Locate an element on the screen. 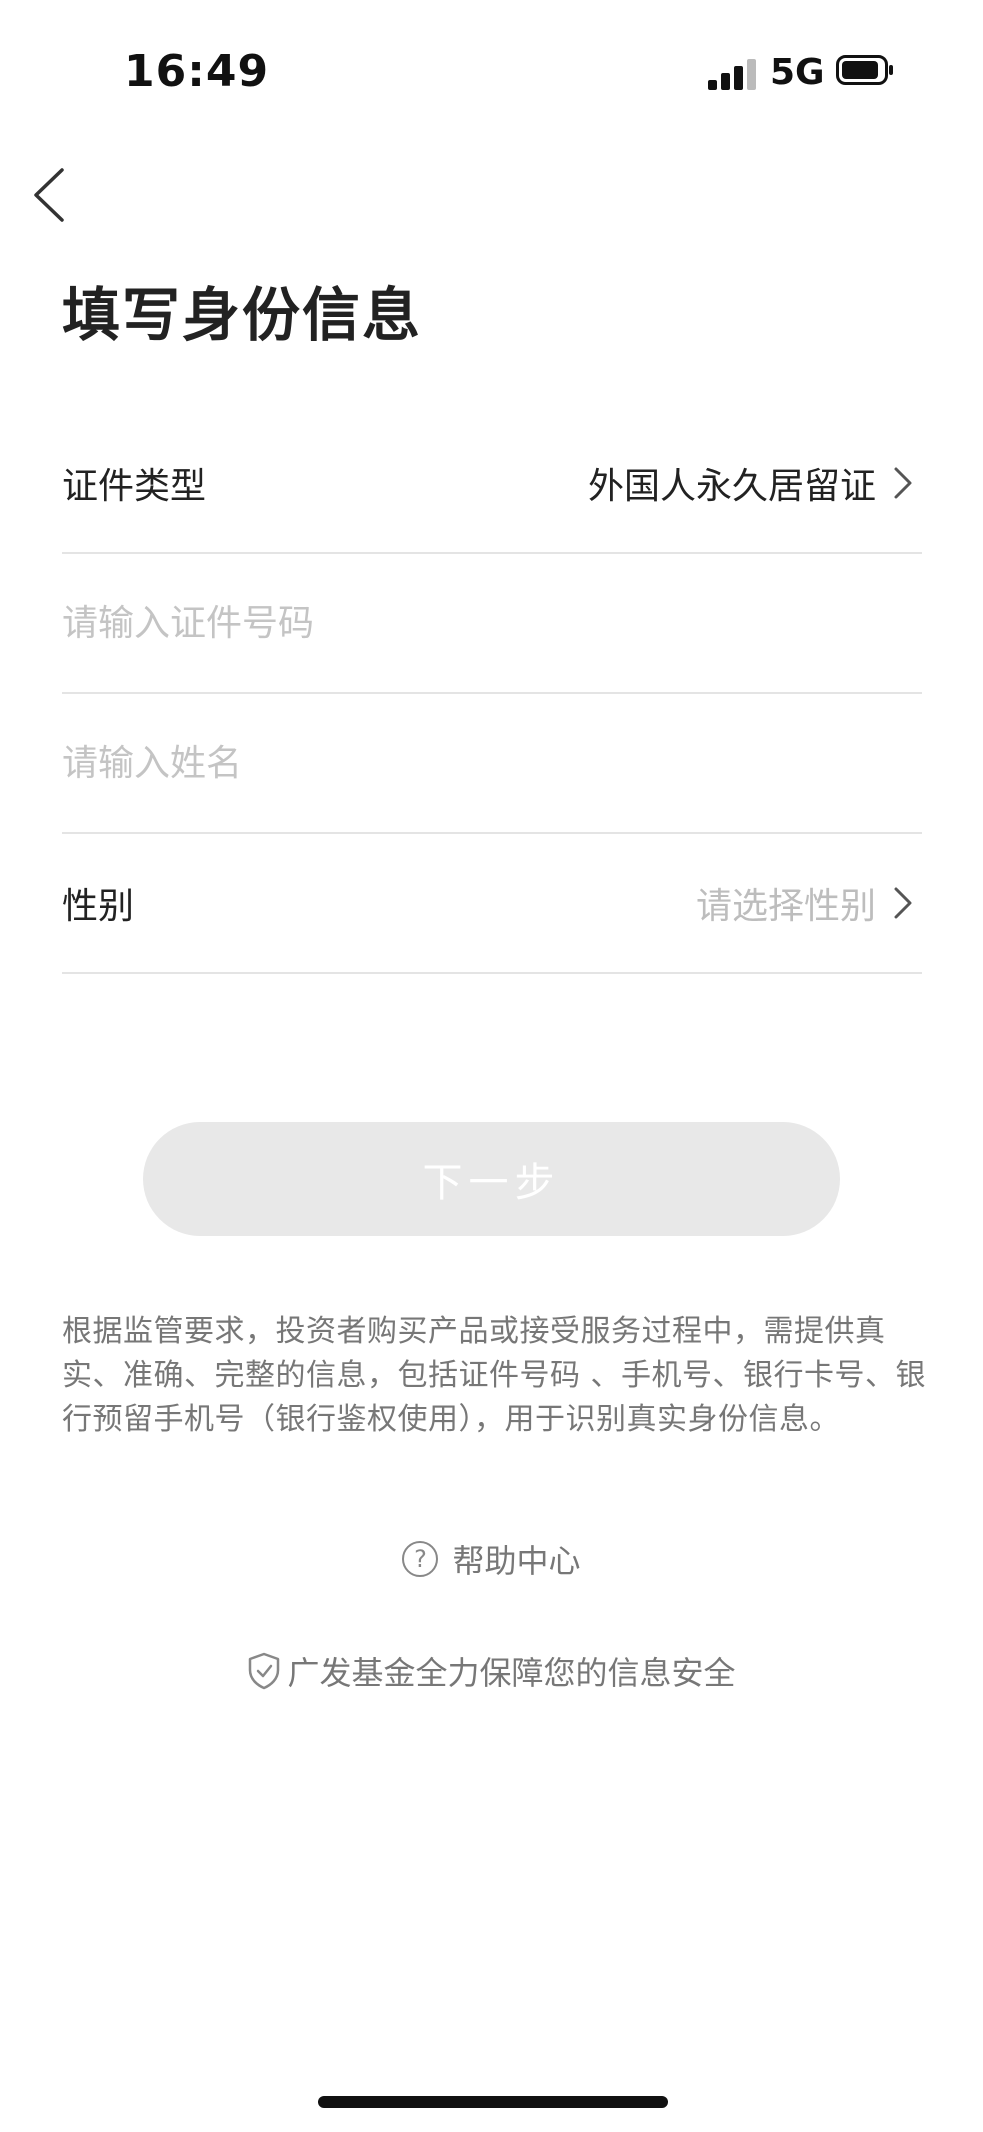  security-note: 广发基金全力保障您的信息安全 is located at coordinates (491, 1671).